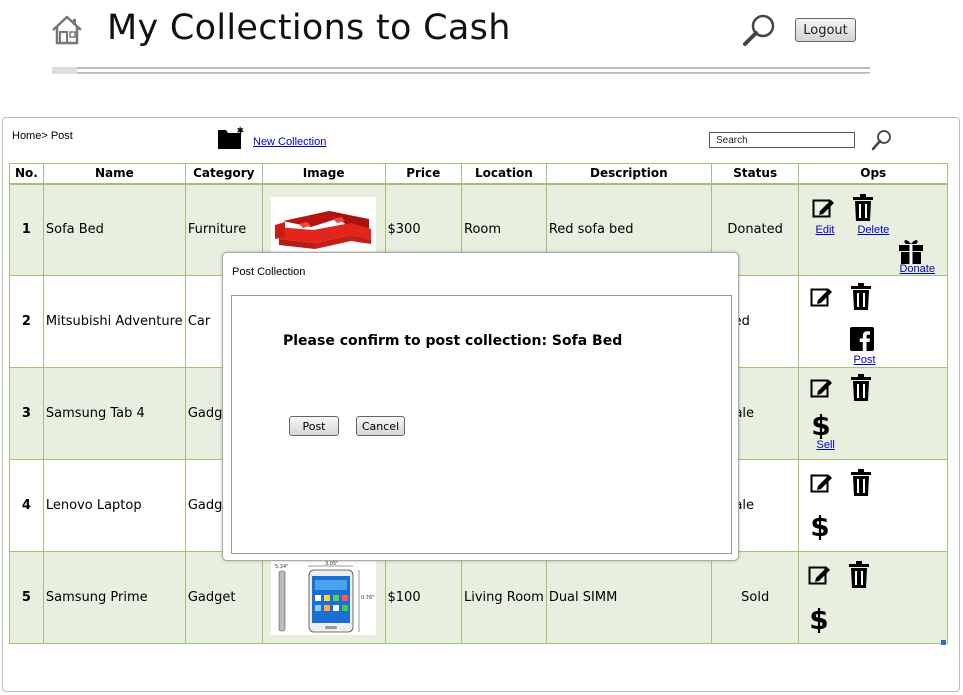 The height and width of the screenshot is (695, 963). Describe the element at coordinates (323, 174) in the screenshot. I see `col-header-image: Image` at that location.